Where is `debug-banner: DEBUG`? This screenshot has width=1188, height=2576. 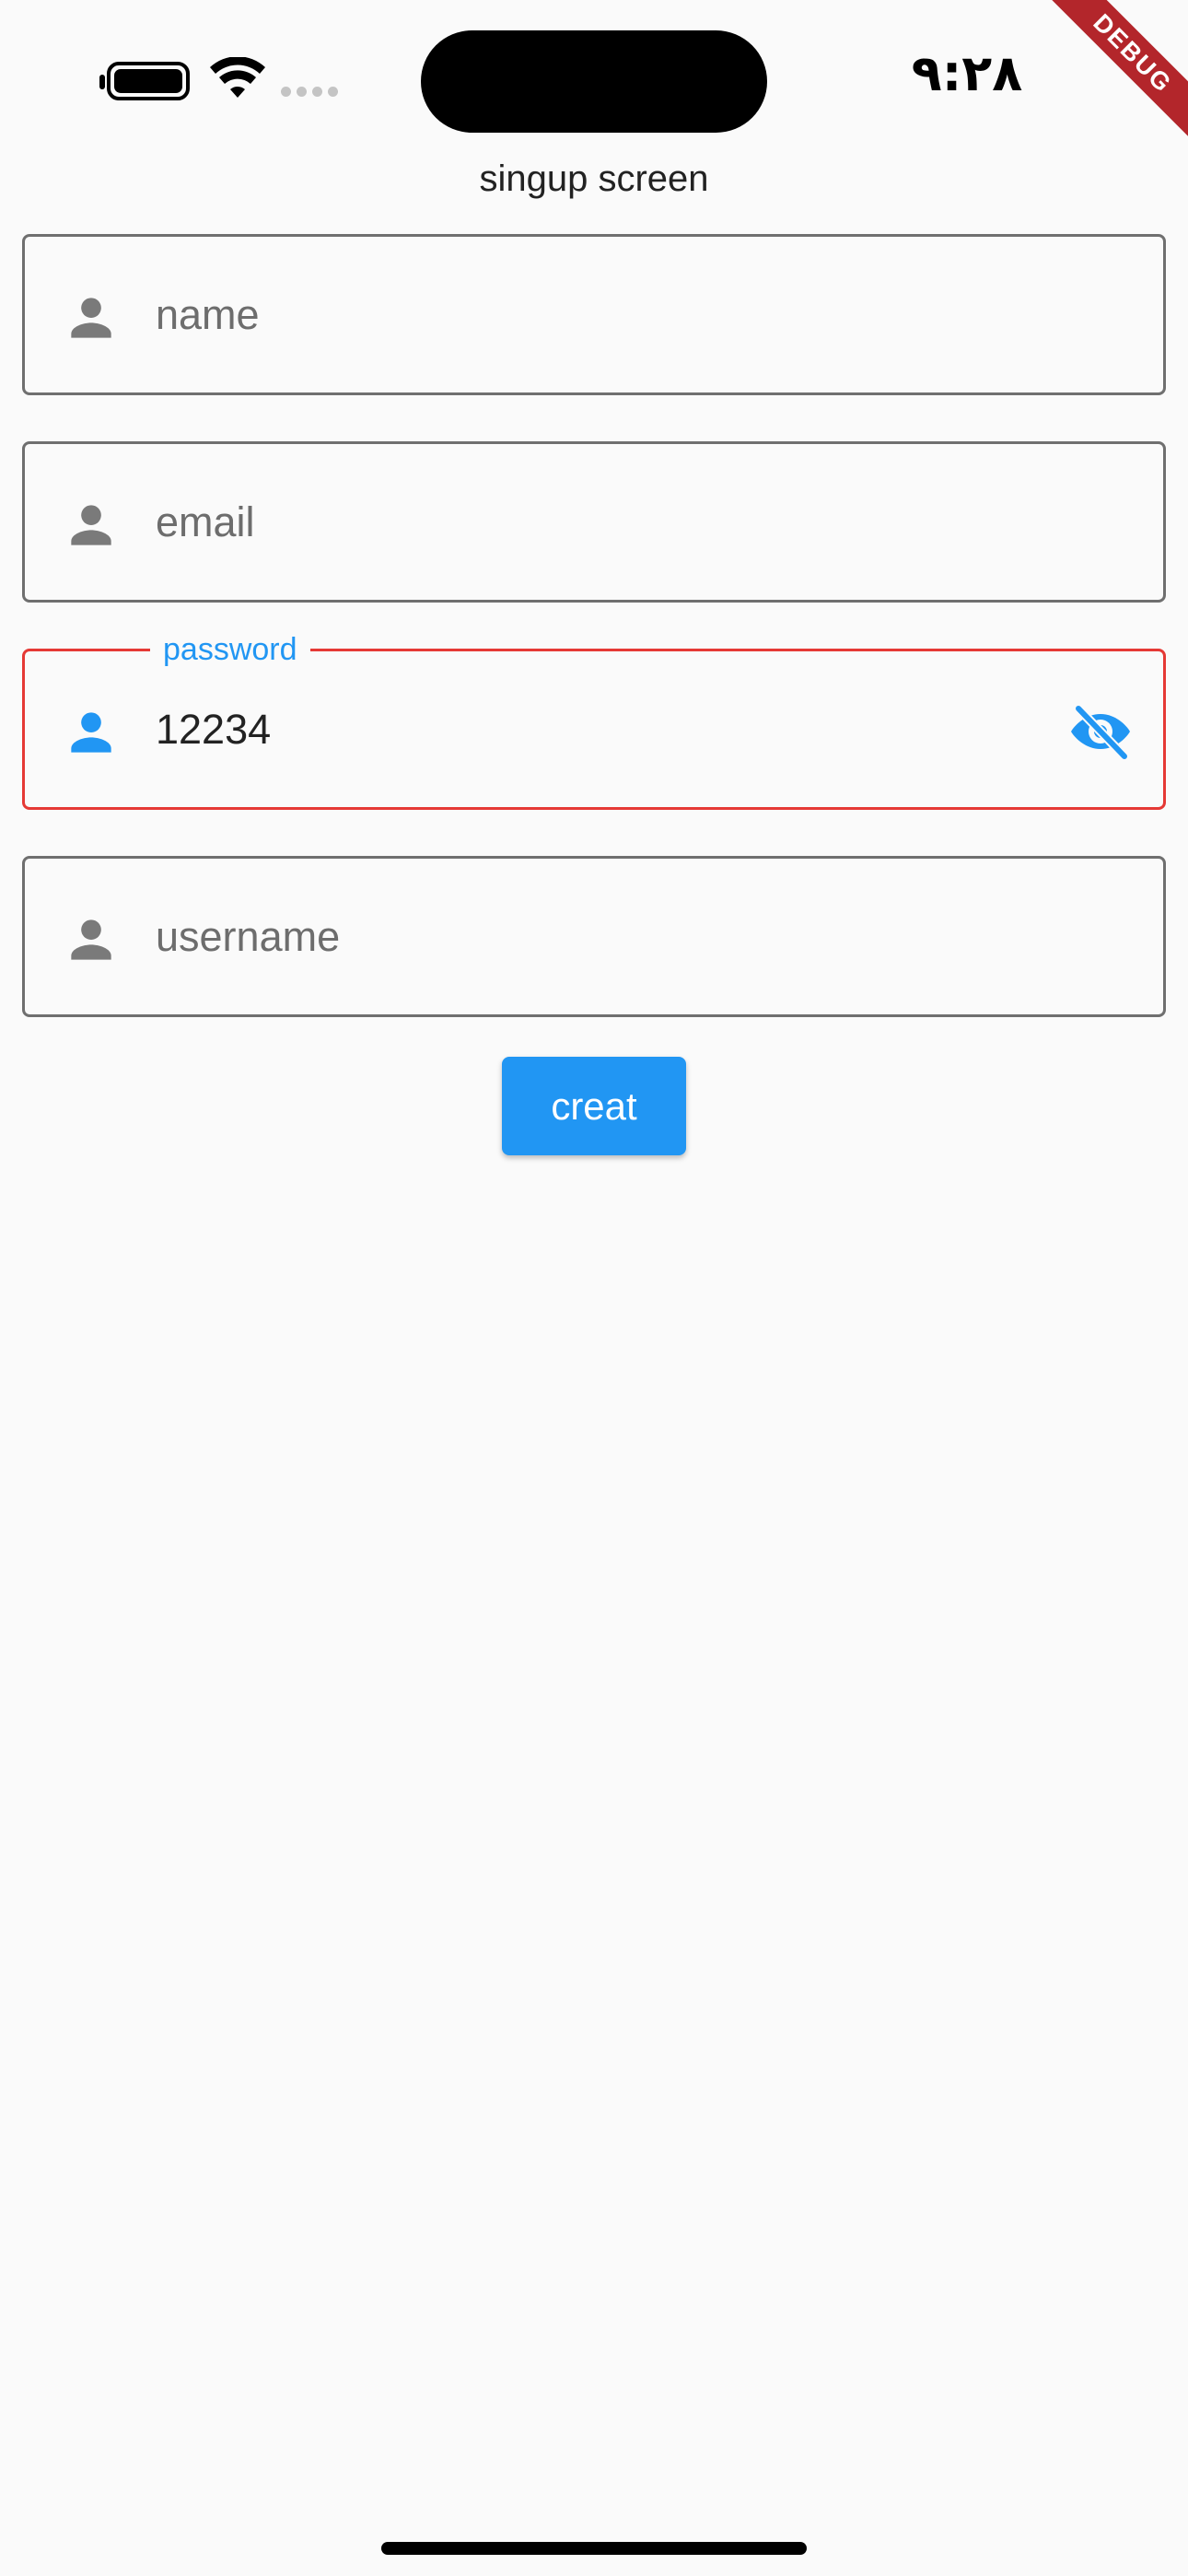
debug-banner: DEBUG is located at coordinates (1105, 83).